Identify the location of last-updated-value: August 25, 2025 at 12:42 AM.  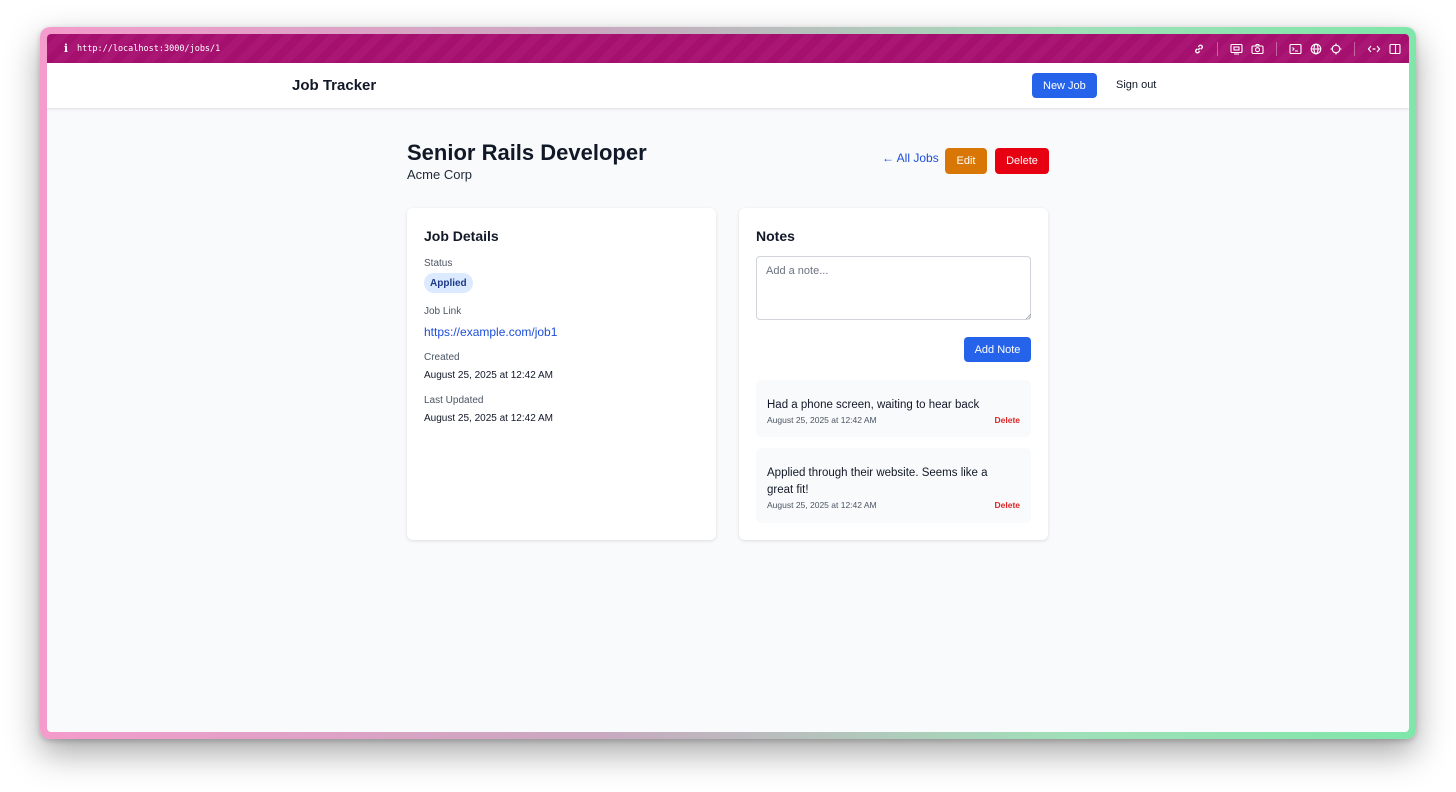
(488, 418).